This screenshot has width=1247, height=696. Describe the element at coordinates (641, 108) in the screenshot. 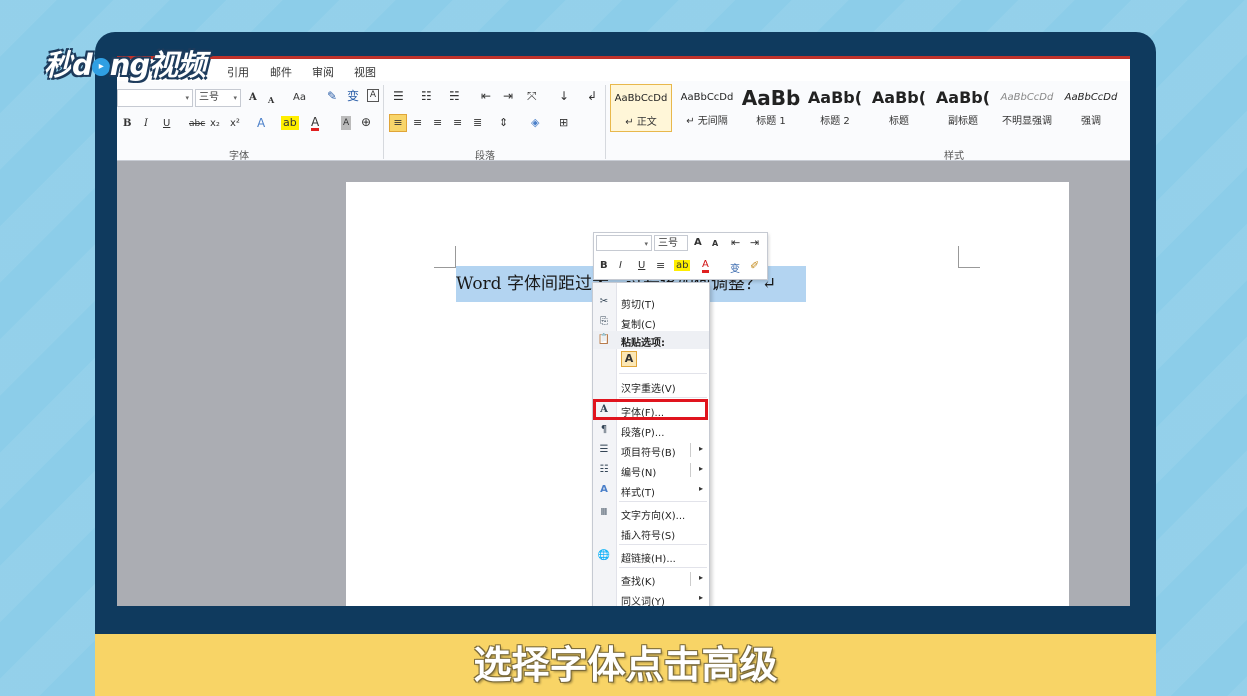

I see `style-normal: AaBbCcDd ↵ 正文` at that location.